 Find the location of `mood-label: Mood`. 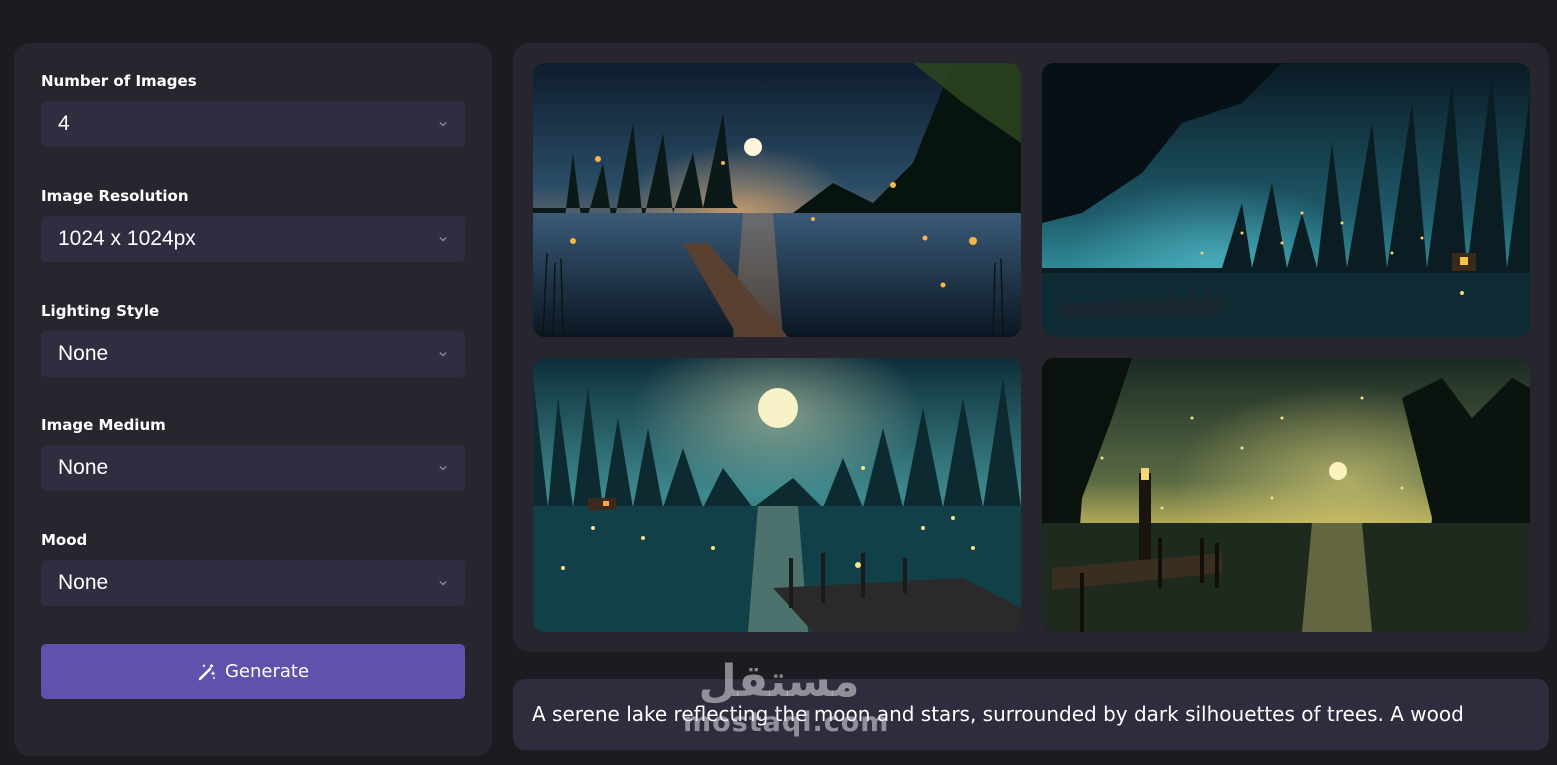

mood-label: Mood is located at coordinates (64, 540).